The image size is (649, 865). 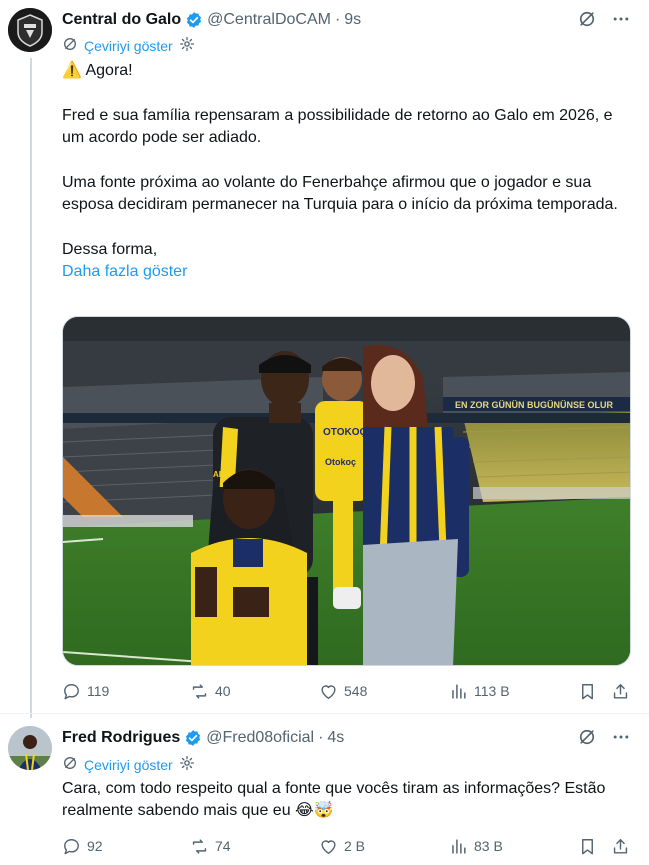 I want to click on reply-button: 92, so click(x=82, y=846).